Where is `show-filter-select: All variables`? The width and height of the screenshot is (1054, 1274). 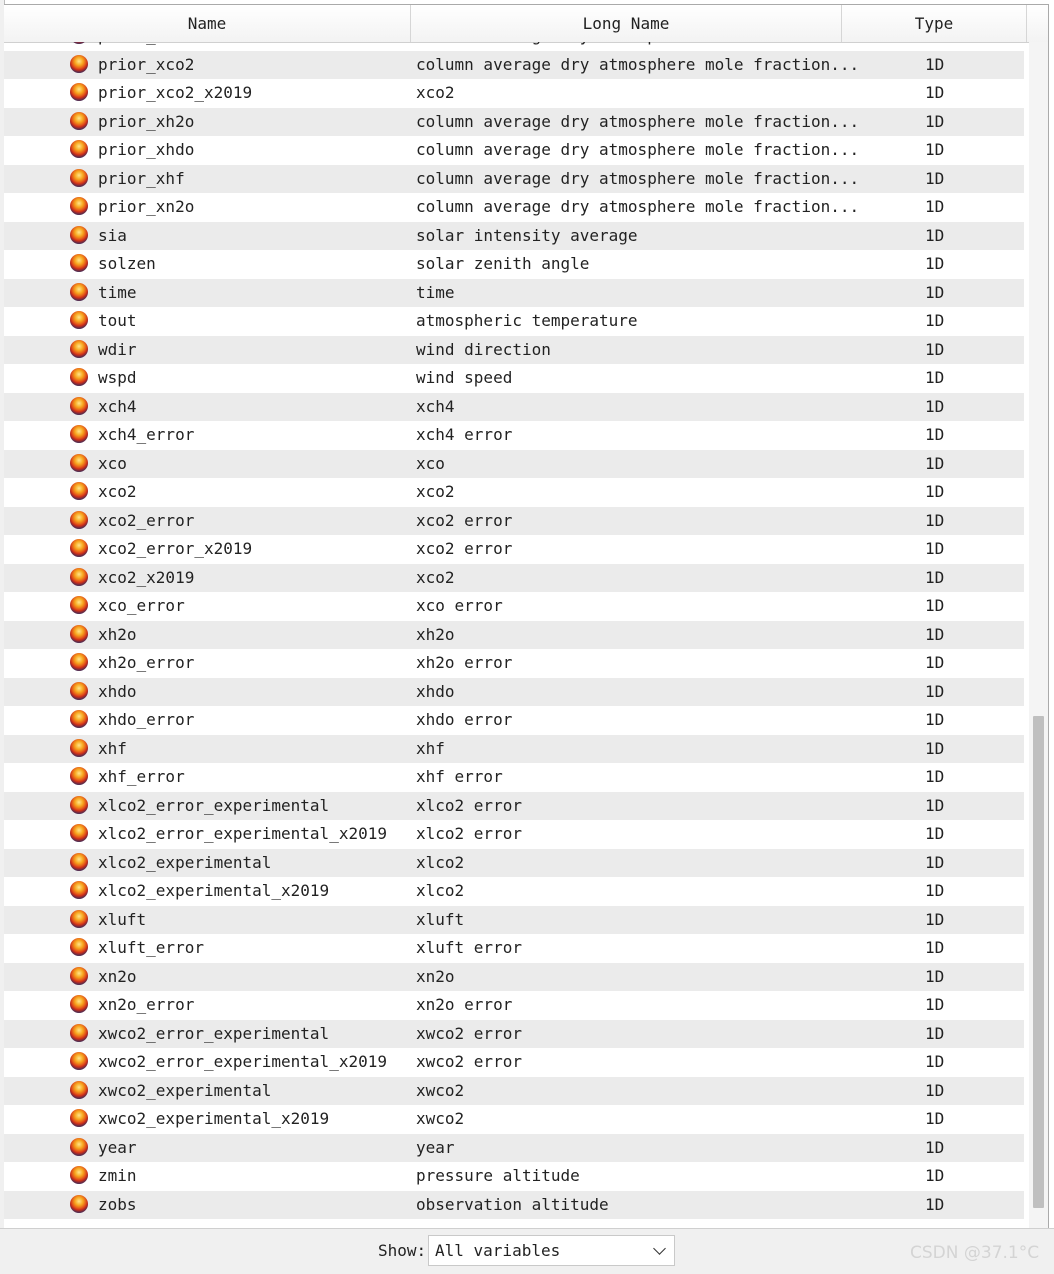 show-filter-select: All variables is located at coordinates (551, 1250).